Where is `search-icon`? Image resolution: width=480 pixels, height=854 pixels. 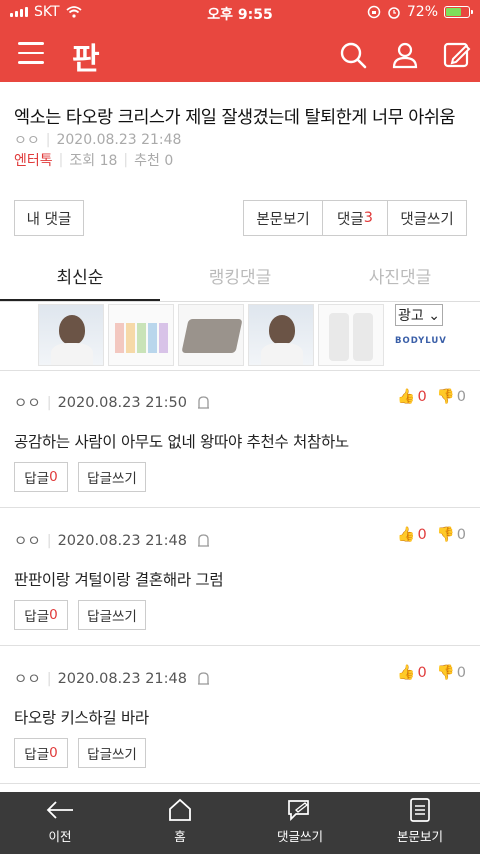 search-icon is located at coordinates (353, 55).